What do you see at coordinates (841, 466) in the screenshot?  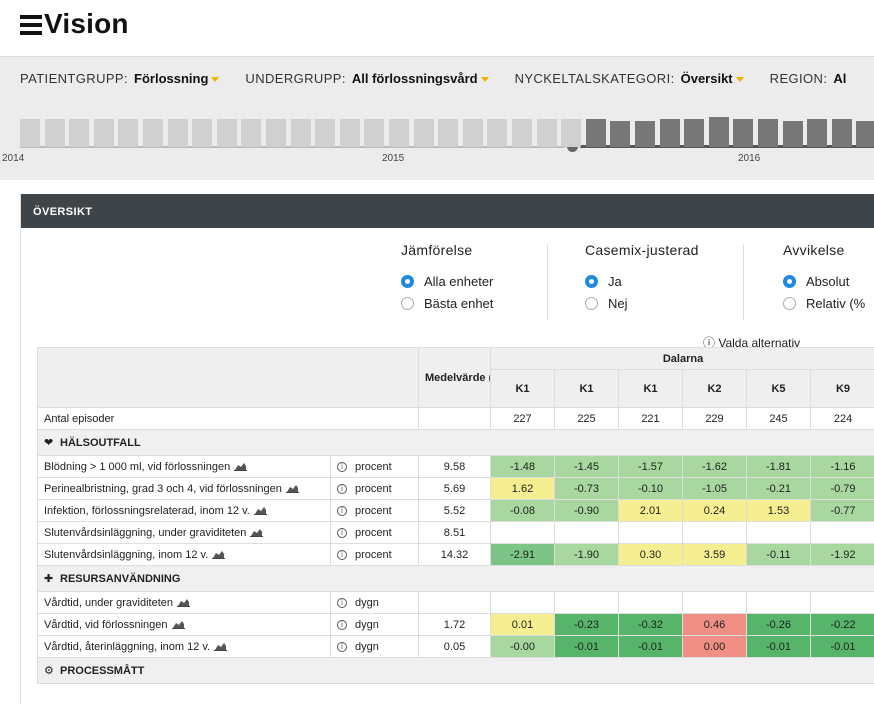 I see `deviation-cell: -1.16` at bounding box center [841, 466].